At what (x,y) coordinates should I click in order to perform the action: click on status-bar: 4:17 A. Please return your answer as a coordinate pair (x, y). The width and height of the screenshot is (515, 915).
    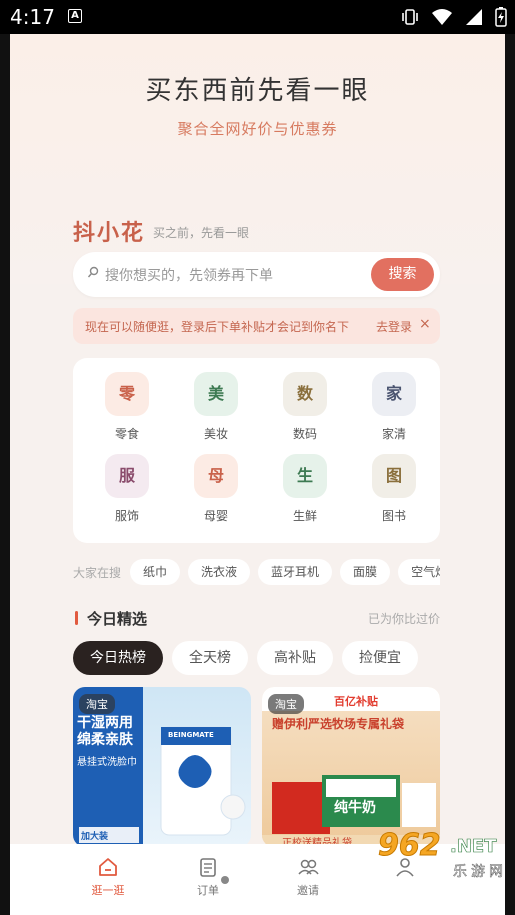
    Looking at the image, I should click on (257, 17).